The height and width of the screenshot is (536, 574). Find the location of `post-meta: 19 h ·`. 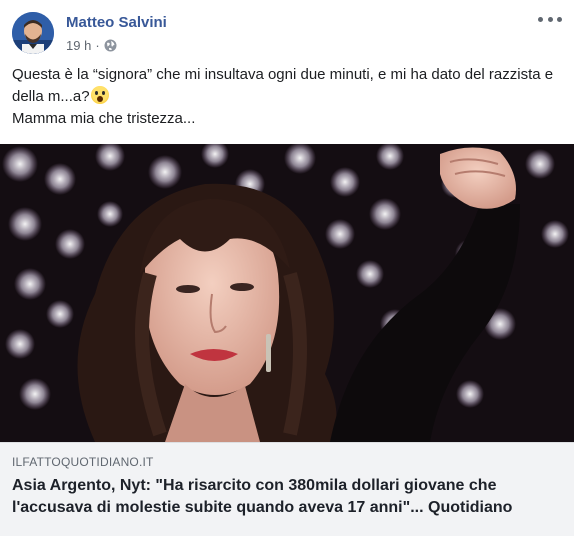

post-meta: 19 h · is located at coordinates (91, 45).